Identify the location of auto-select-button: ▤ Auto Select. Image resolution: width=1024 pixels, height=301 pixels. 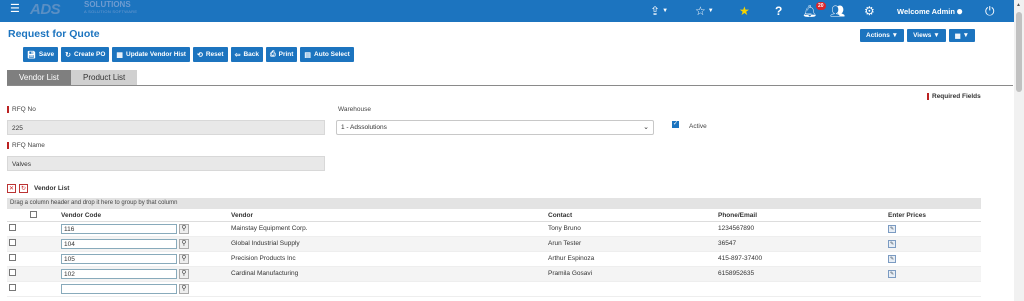
(327, 54).